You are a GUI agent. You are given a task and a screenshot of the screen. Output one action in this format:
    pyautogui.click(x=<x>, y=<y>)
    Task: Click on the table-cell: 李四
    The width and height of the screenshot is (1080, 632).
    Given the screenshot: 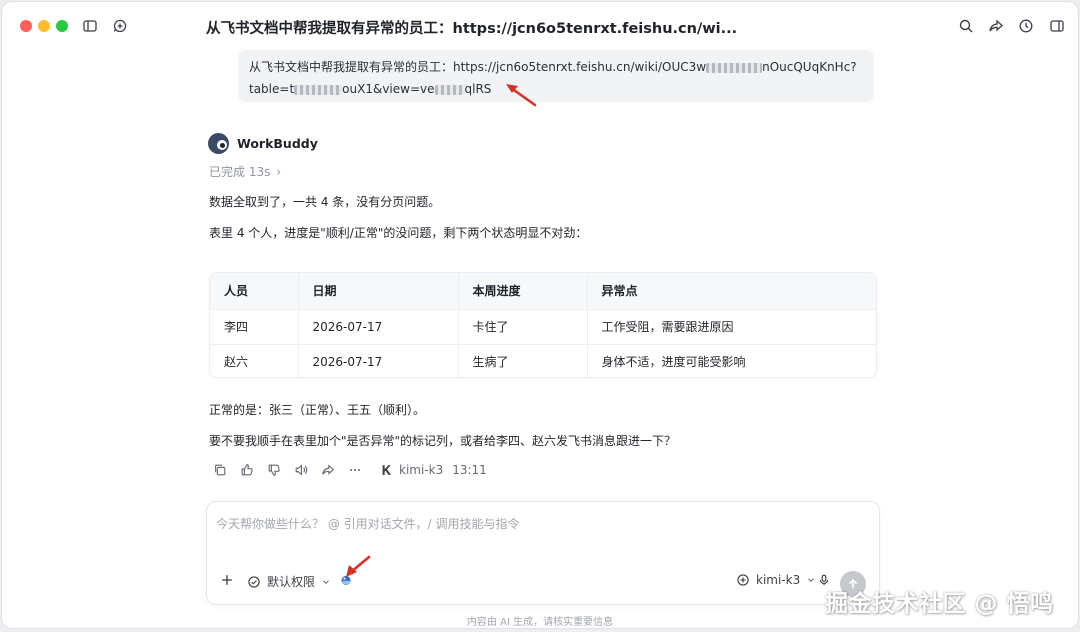 What is the action you would take?
    pyautogui.click(x=254, y=327)
    